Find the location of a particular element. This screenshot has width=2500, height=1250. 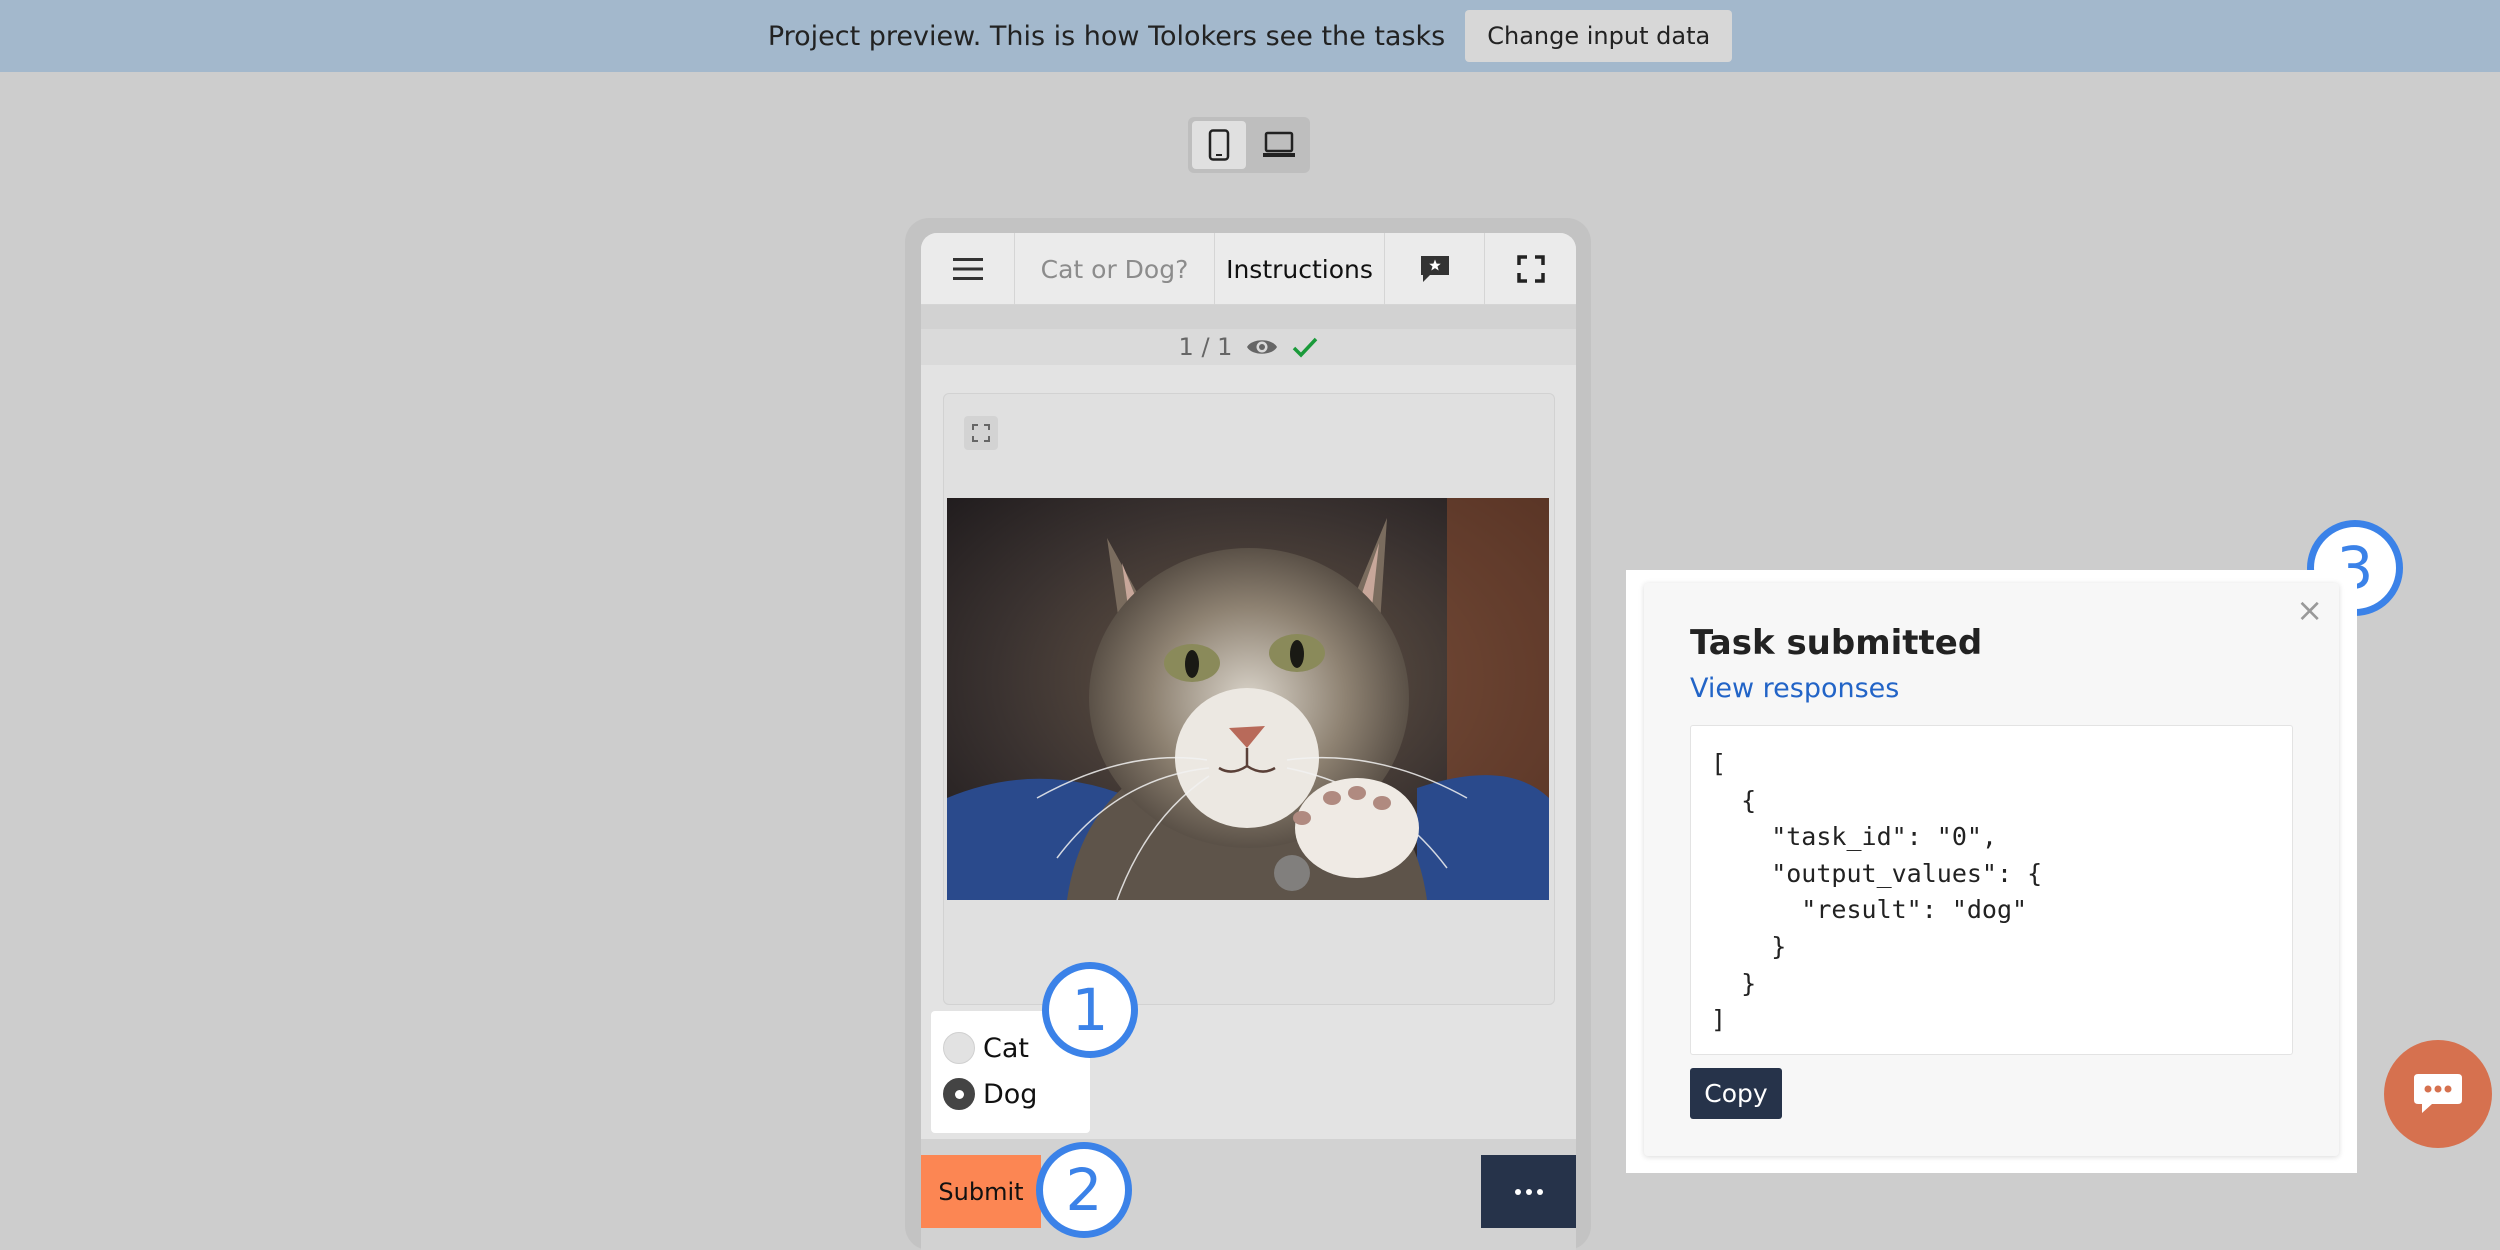

more-icon is located at coordinates (1517, 1191).